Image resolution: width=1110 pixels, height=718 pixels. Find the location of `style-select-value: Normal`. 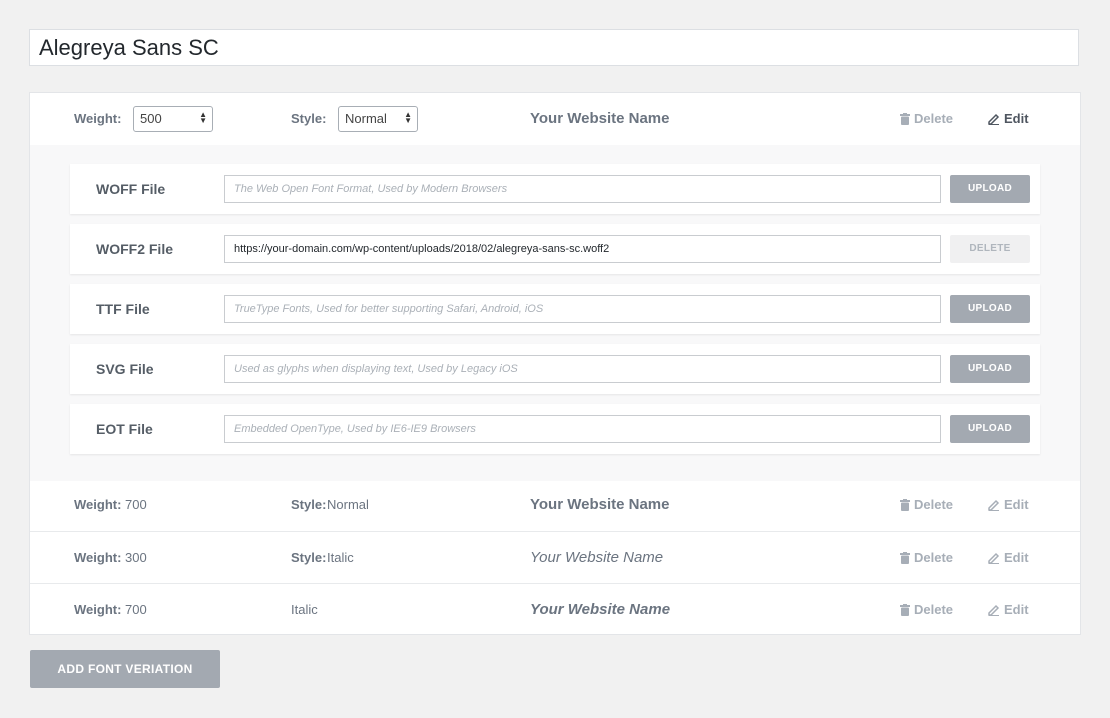

style-select-value: Normal is located at coordinates (366, 118).